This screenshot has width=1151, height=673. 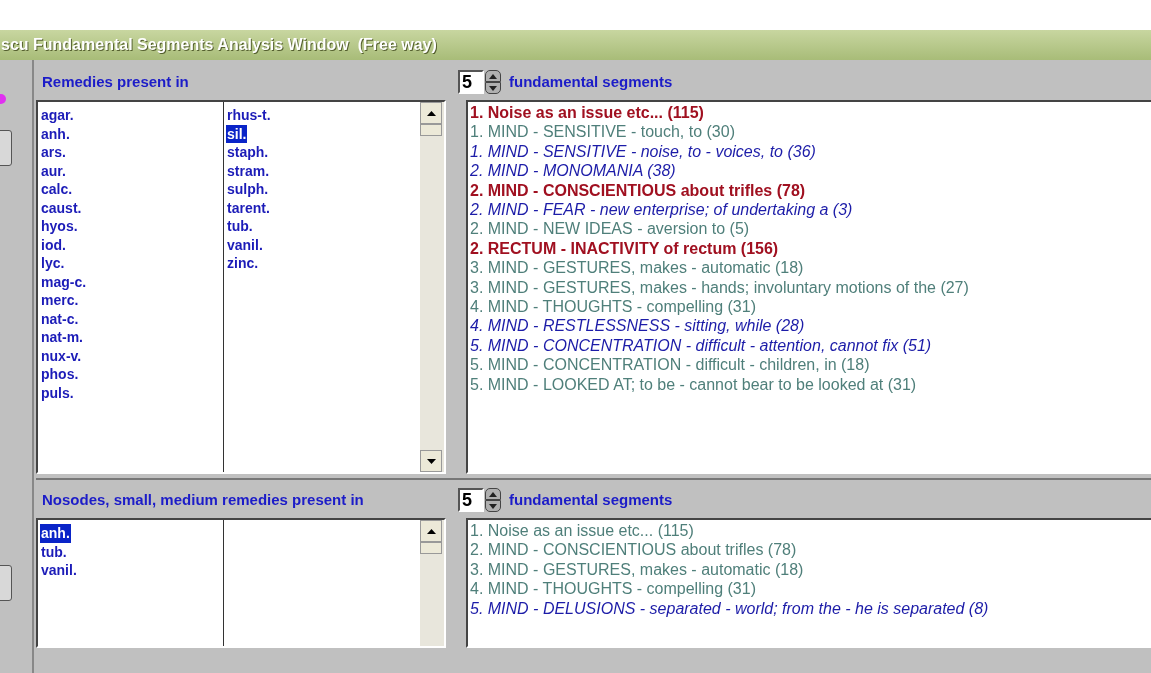 What do you see at coordinates (57, 115) in the screenshot?
I see `remedy-item: agar.` at bounding box center [57, 115].